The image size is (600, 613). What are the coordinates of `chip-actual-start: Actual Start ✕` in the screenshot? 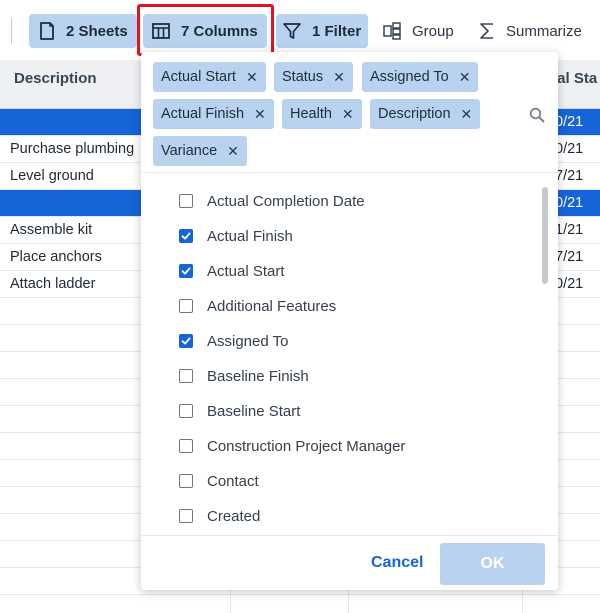 It's located at (209, 77).